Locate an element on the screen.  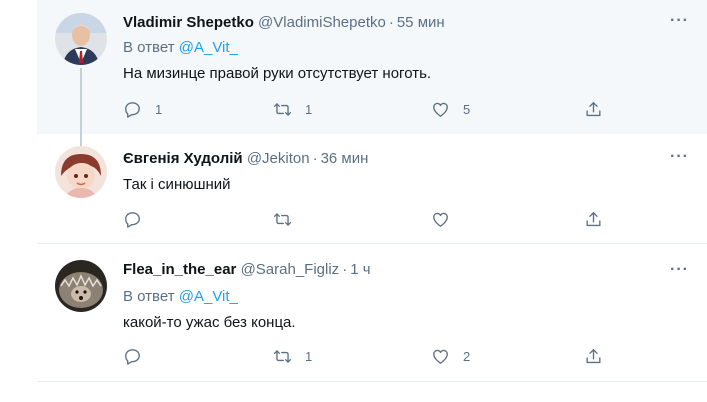
tweet-header: Євгенія Худолій @Jekiton · 36 мин is located at coordinates (245, 159).